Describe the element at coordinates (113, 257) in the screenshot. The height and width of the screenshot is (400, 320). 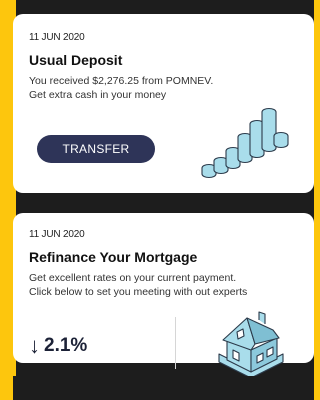
I see `mortgage-title: Refinance Your Mortgage` at that location.